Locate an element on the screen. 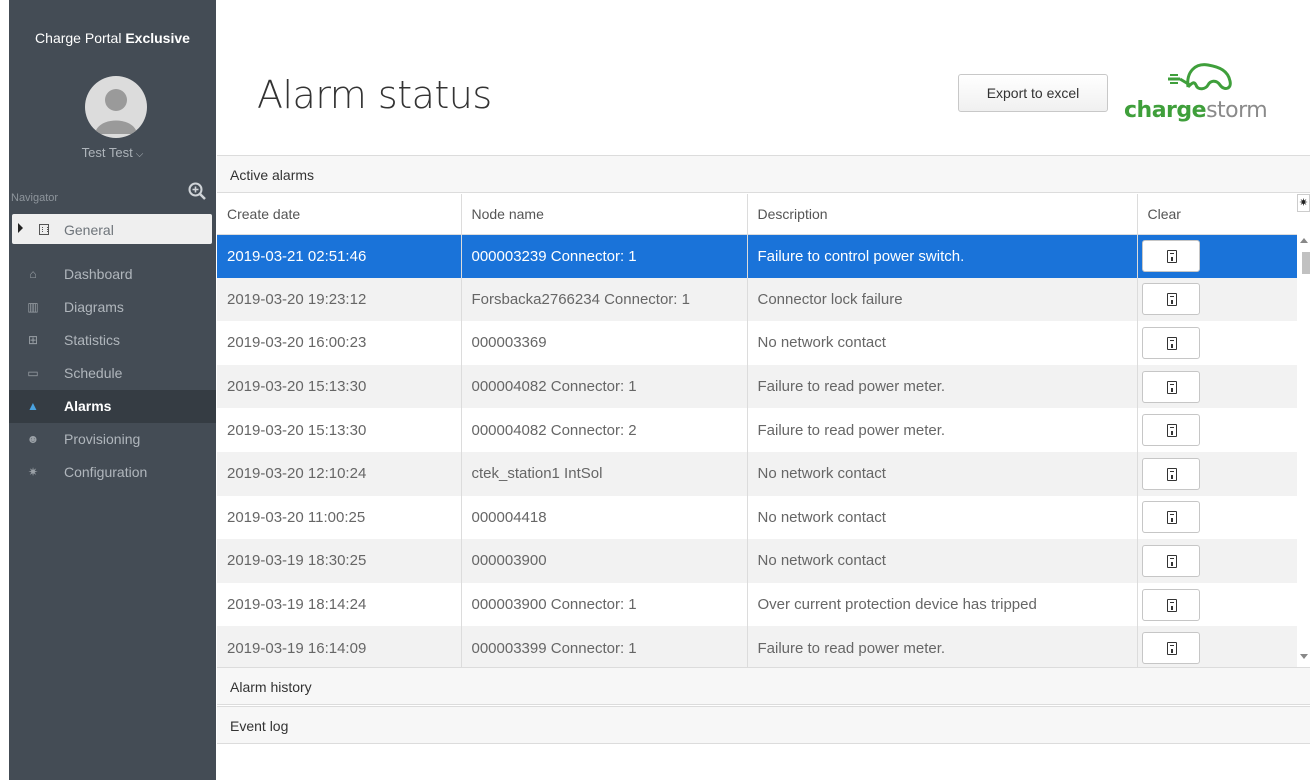  table-header-row: Create date Node name Description Clear is located at coordinates (757, 214).